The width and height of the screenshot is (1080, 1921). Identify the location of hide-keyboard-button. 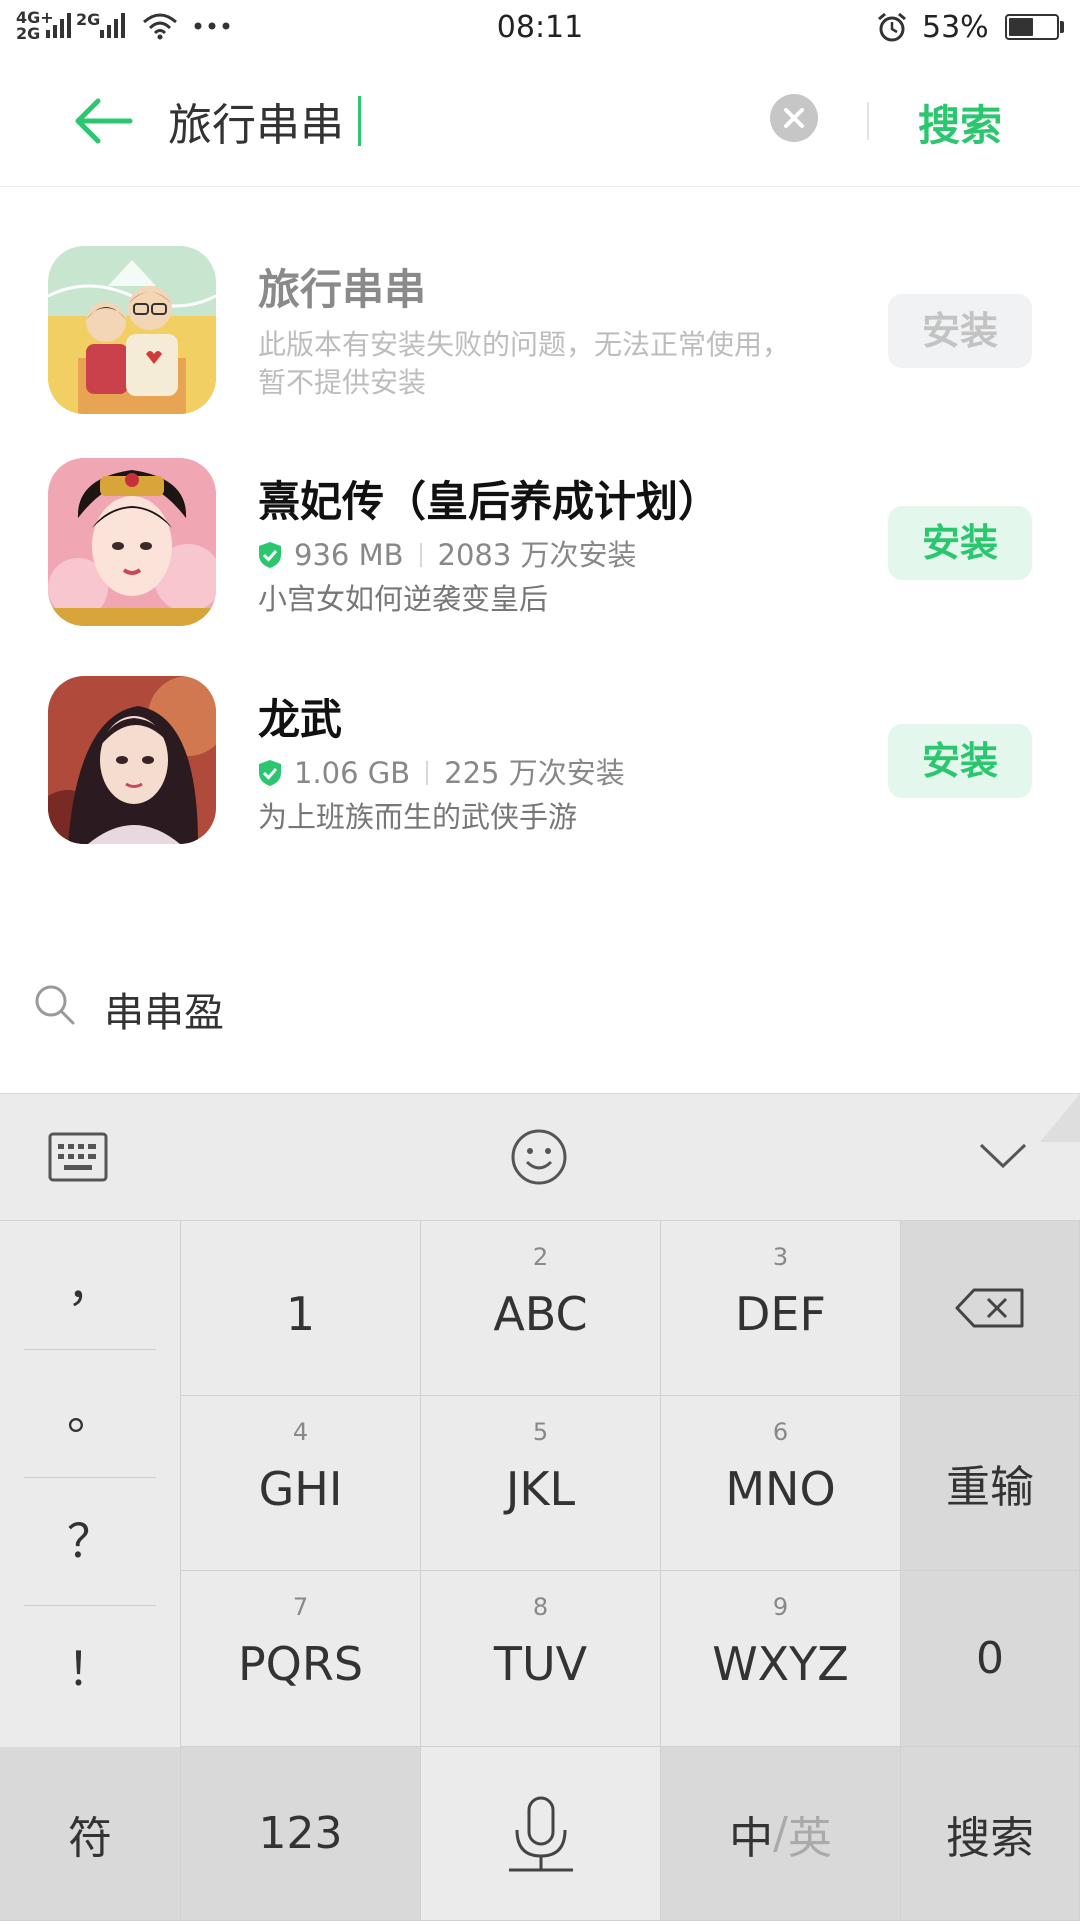
(1003, 1157).